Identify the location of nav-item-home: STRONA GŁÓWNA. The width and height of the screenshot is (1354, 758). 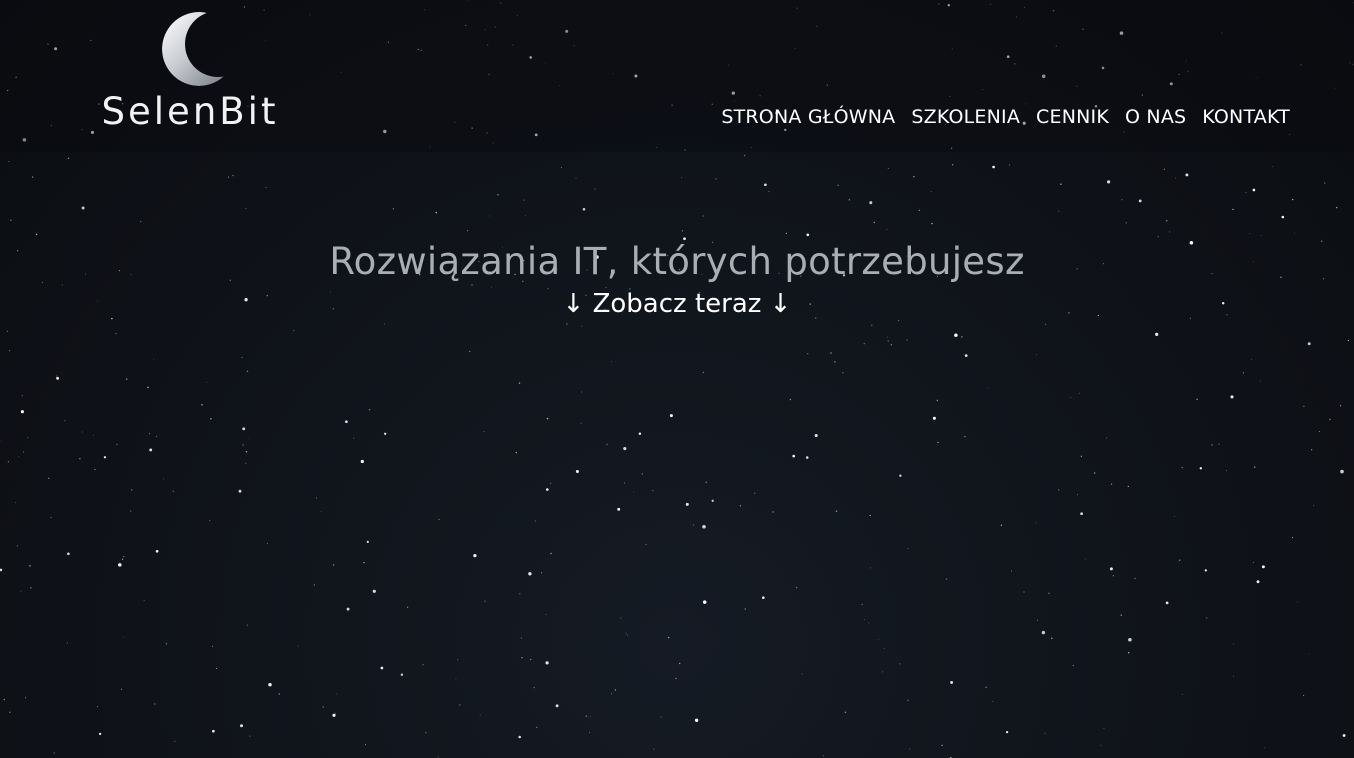
(808, 117).